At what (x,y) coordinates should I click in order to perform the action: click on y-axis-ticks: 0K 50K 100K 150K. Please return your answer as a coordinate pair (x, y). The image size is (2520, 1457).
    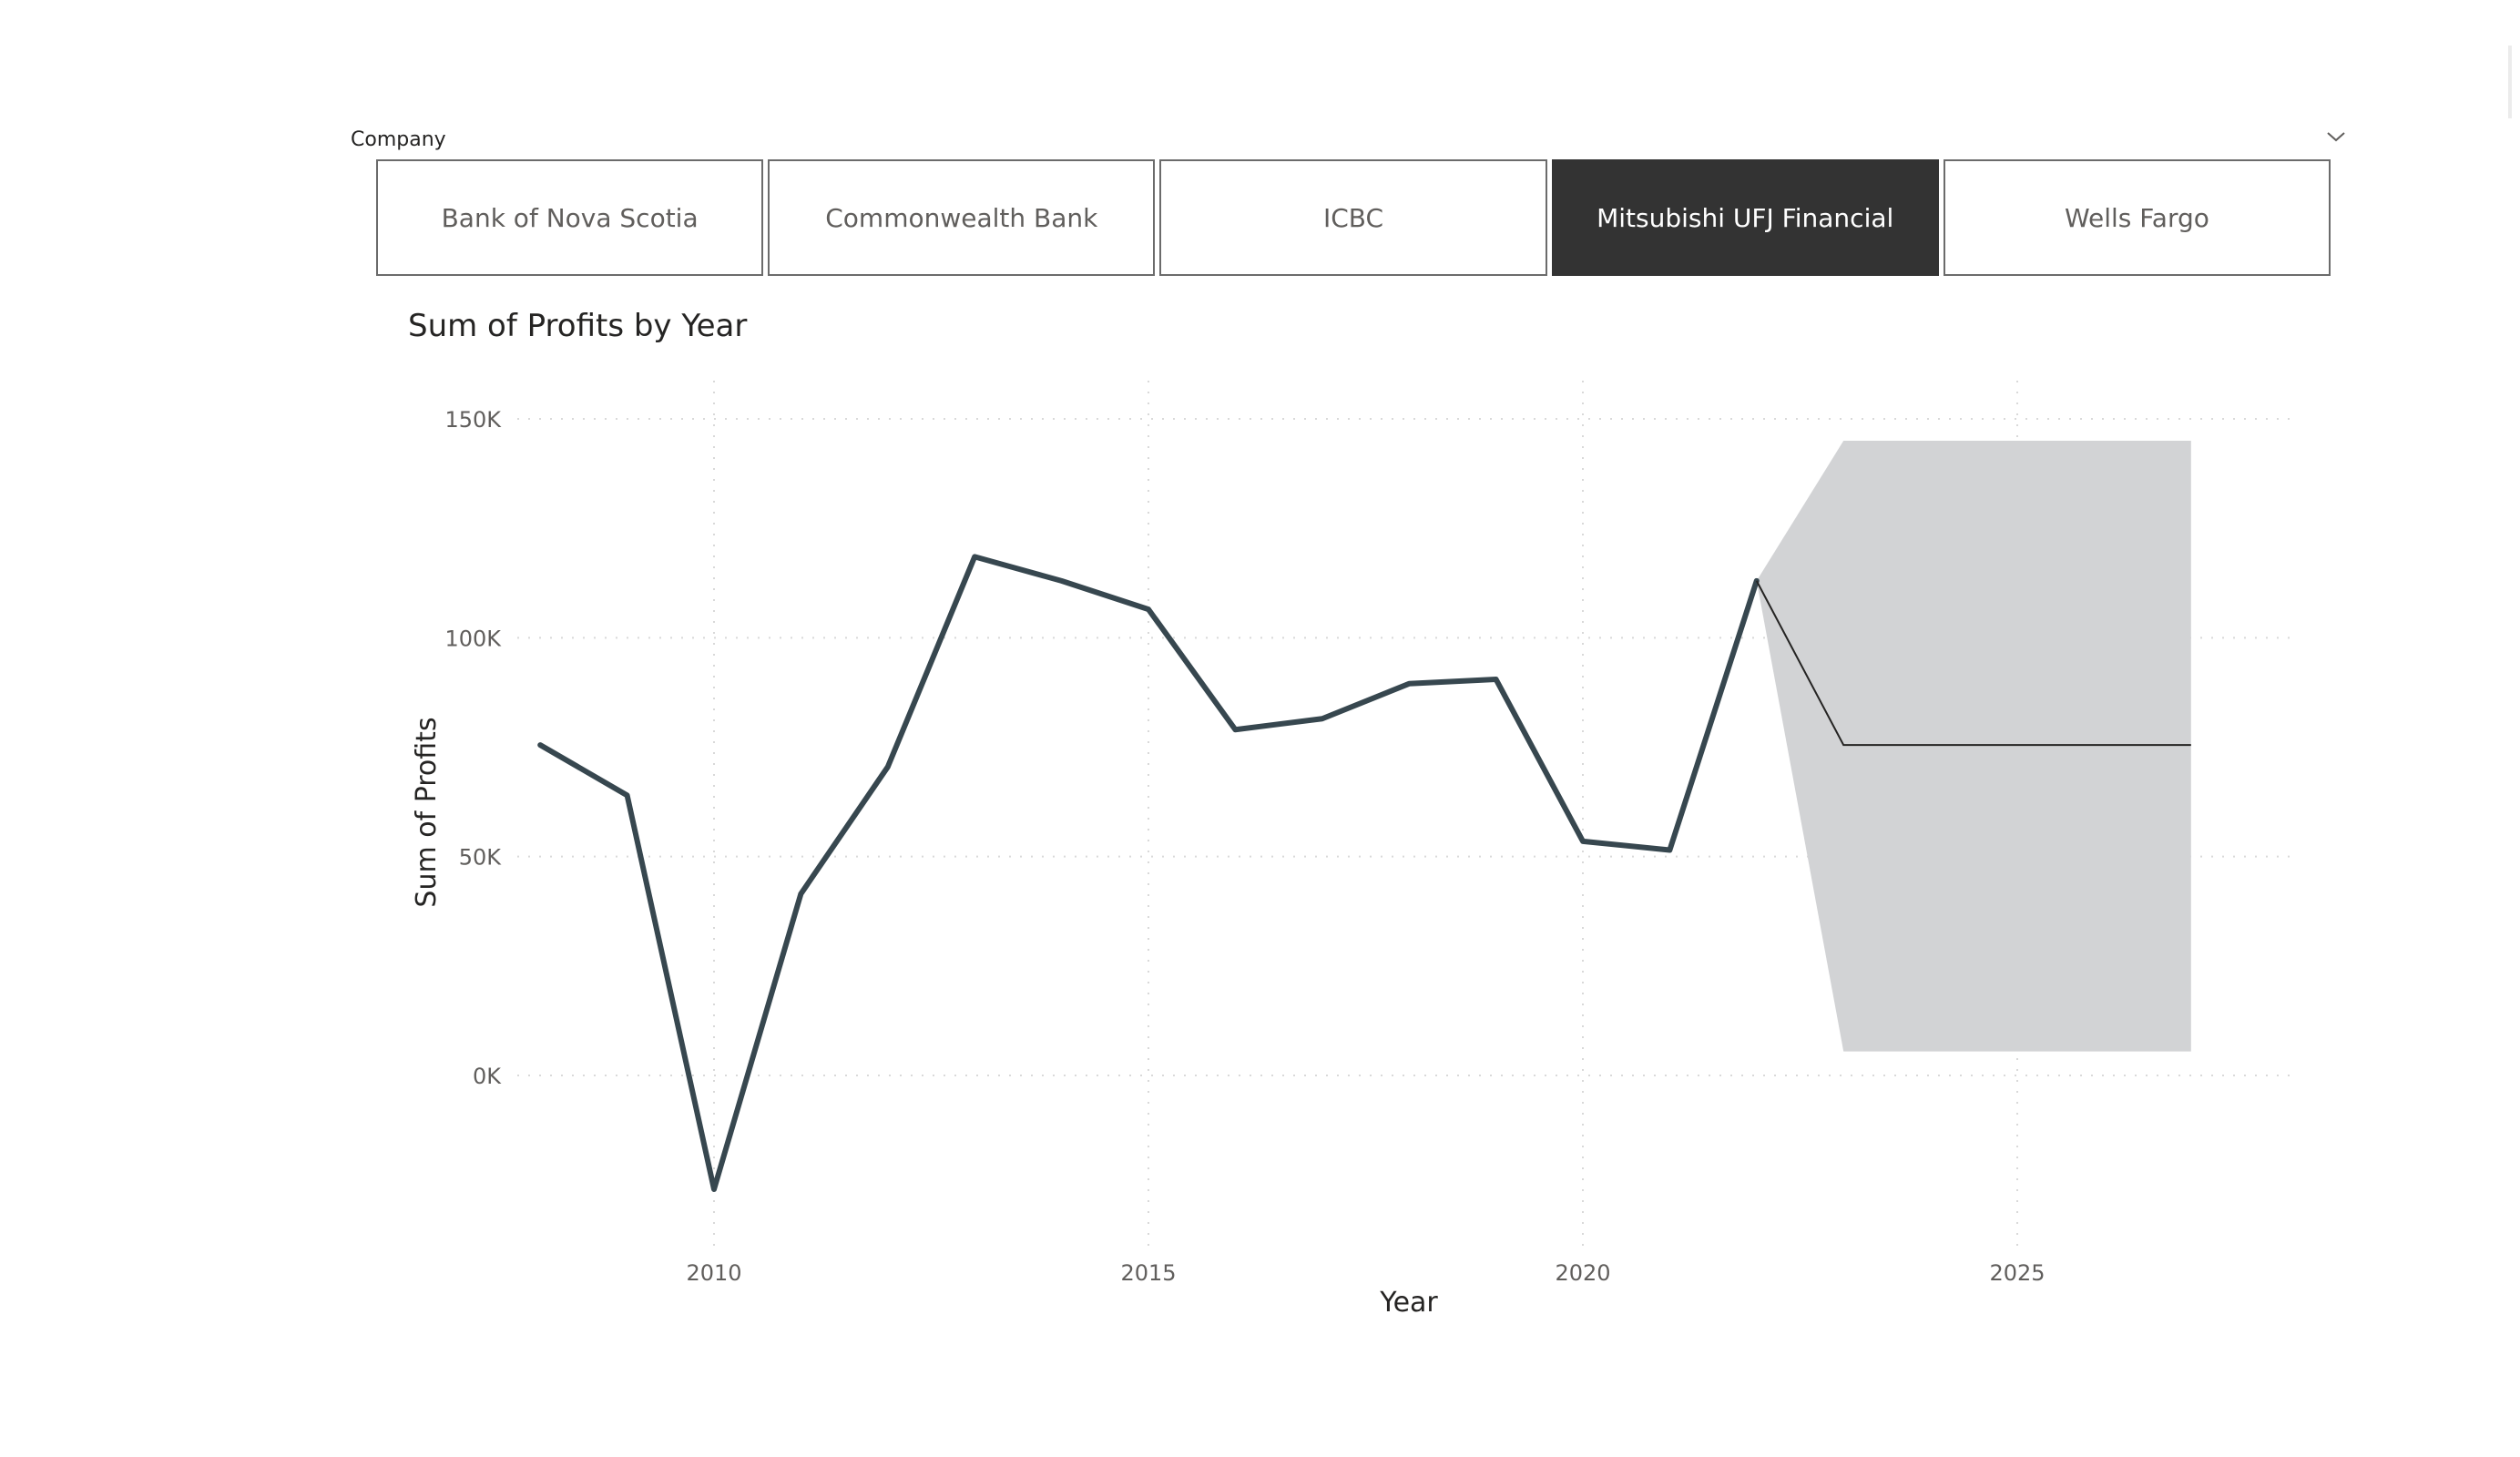
    Looking at the image, I should click on (473, 748).